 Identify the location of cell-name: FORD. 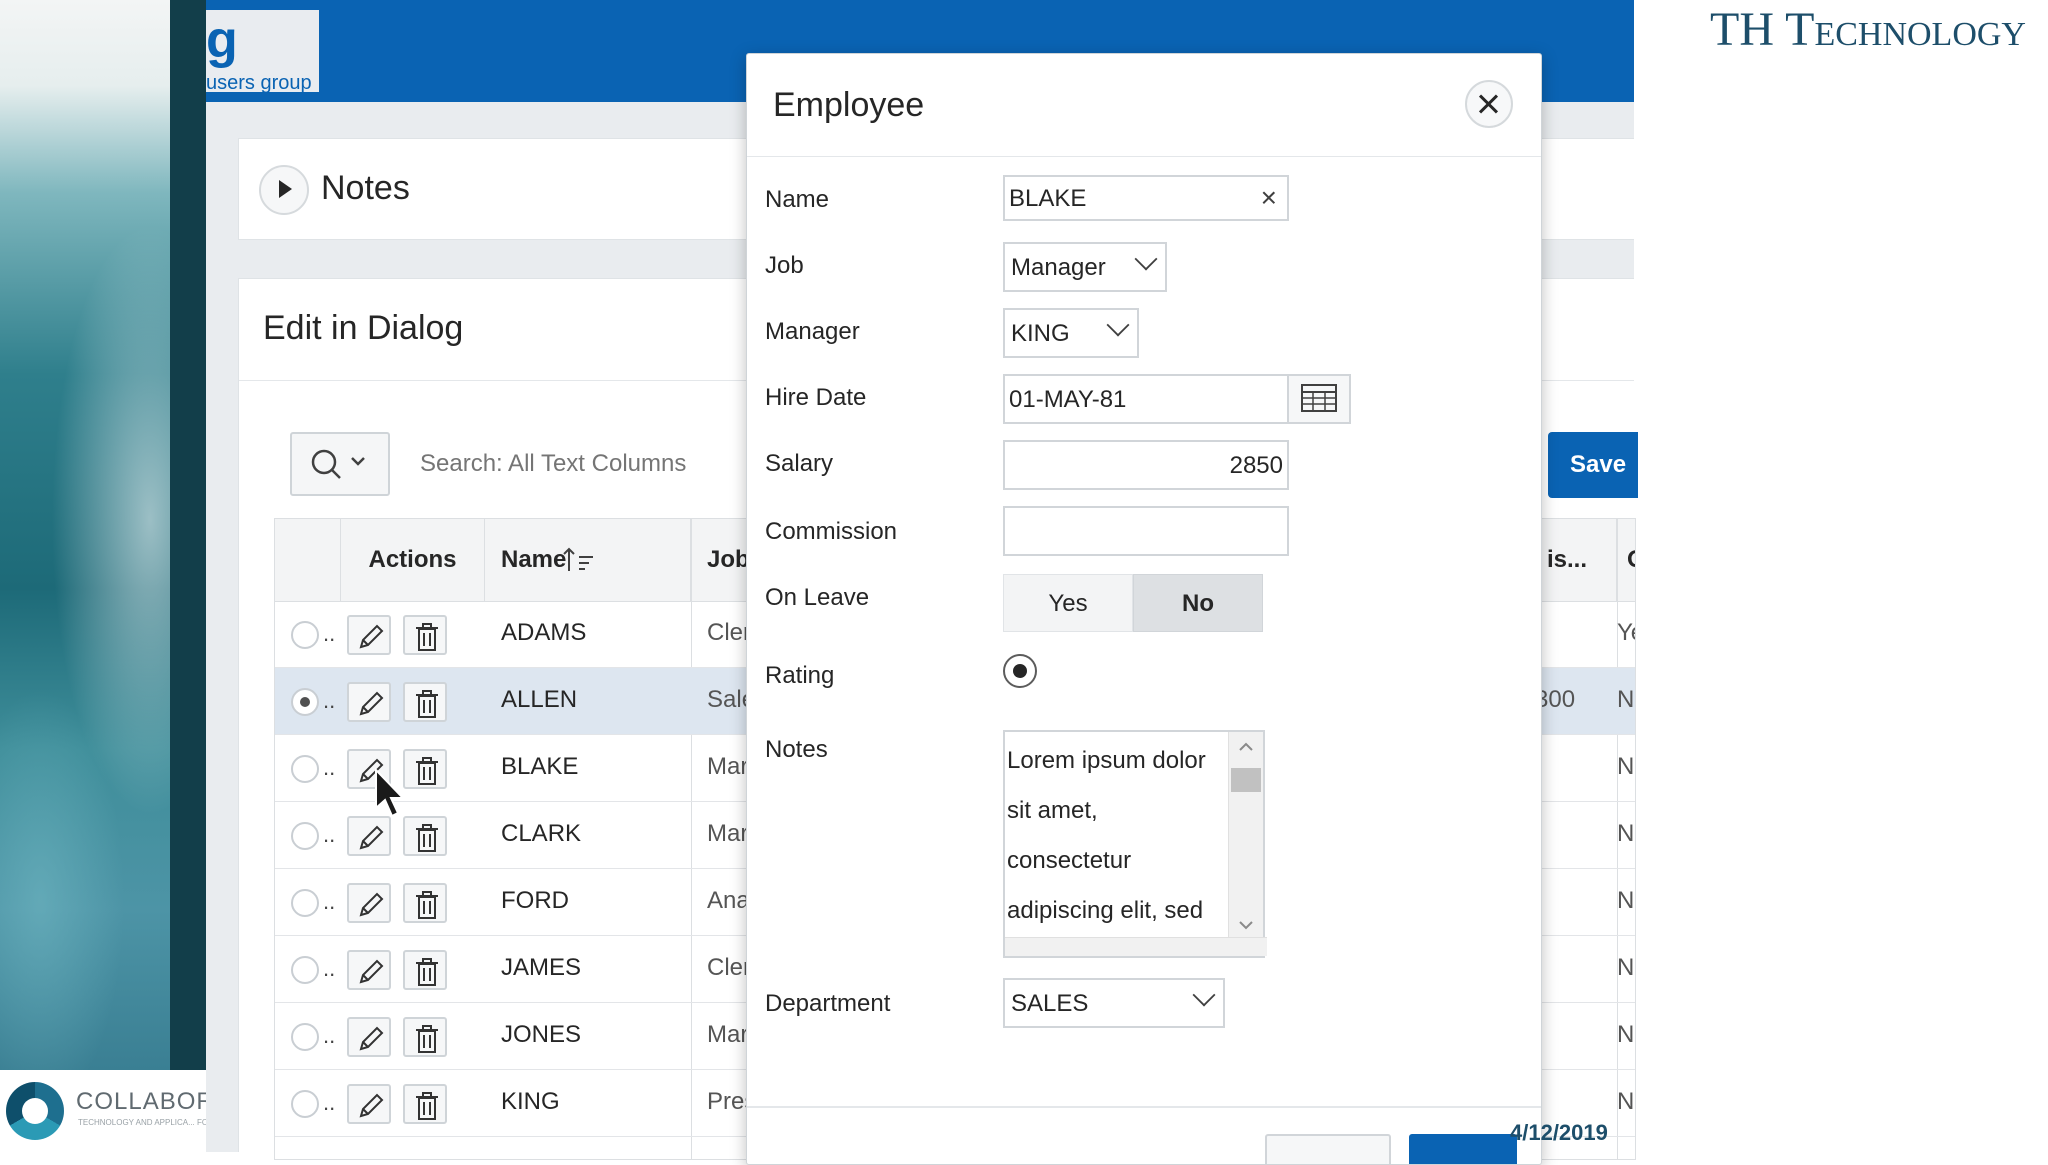
(535, 900).